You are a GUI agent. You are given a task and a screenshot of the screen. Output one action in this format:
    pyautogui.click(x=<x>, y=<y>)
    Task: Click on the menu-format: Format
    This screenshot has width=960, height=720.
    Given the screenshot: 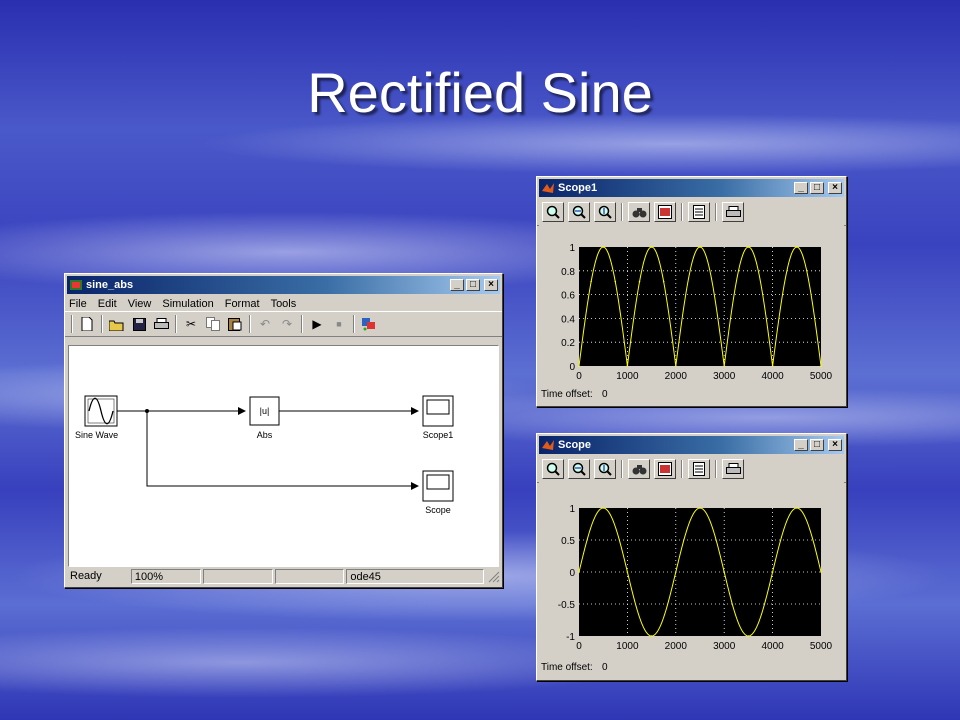 What is the action you would take?
    pyautogui.click(x=242, y=304)
    